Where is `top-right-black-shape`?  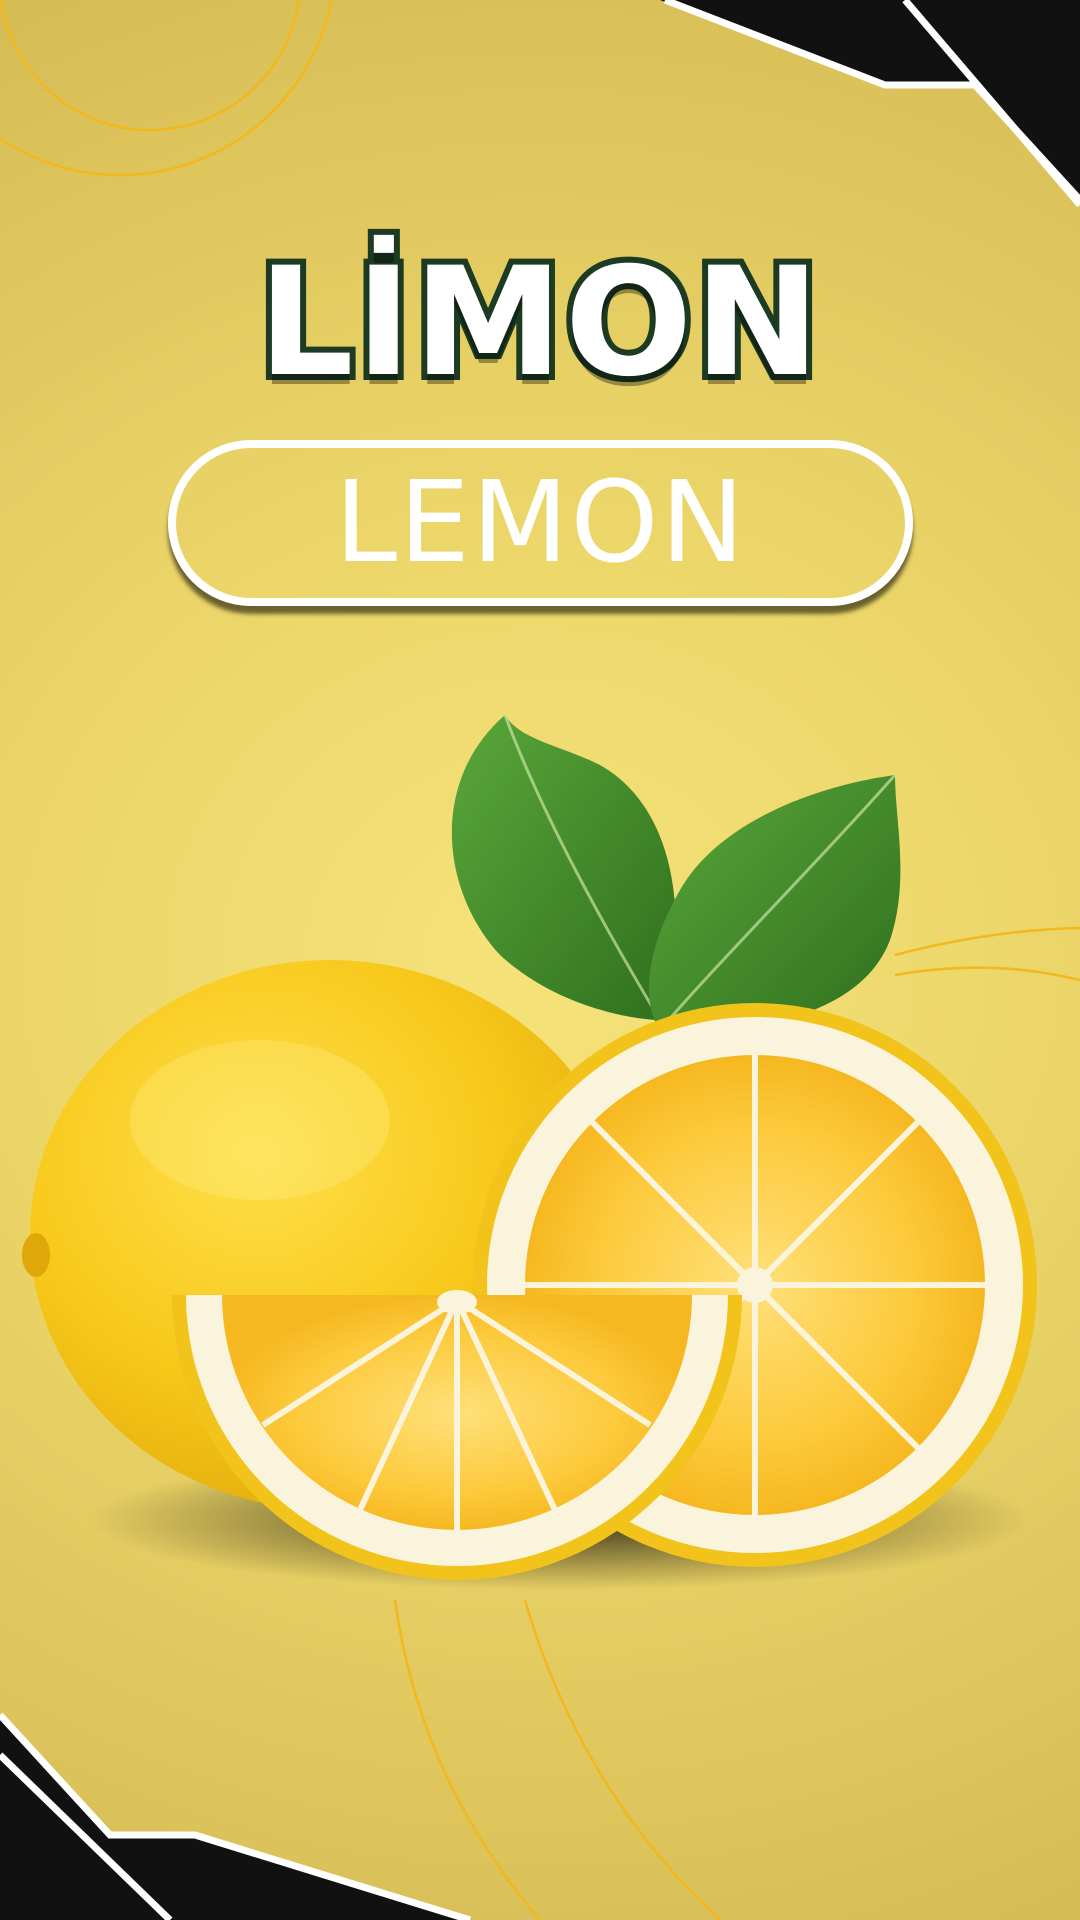 top-right-black-shape is located at coordinates (870, 100).